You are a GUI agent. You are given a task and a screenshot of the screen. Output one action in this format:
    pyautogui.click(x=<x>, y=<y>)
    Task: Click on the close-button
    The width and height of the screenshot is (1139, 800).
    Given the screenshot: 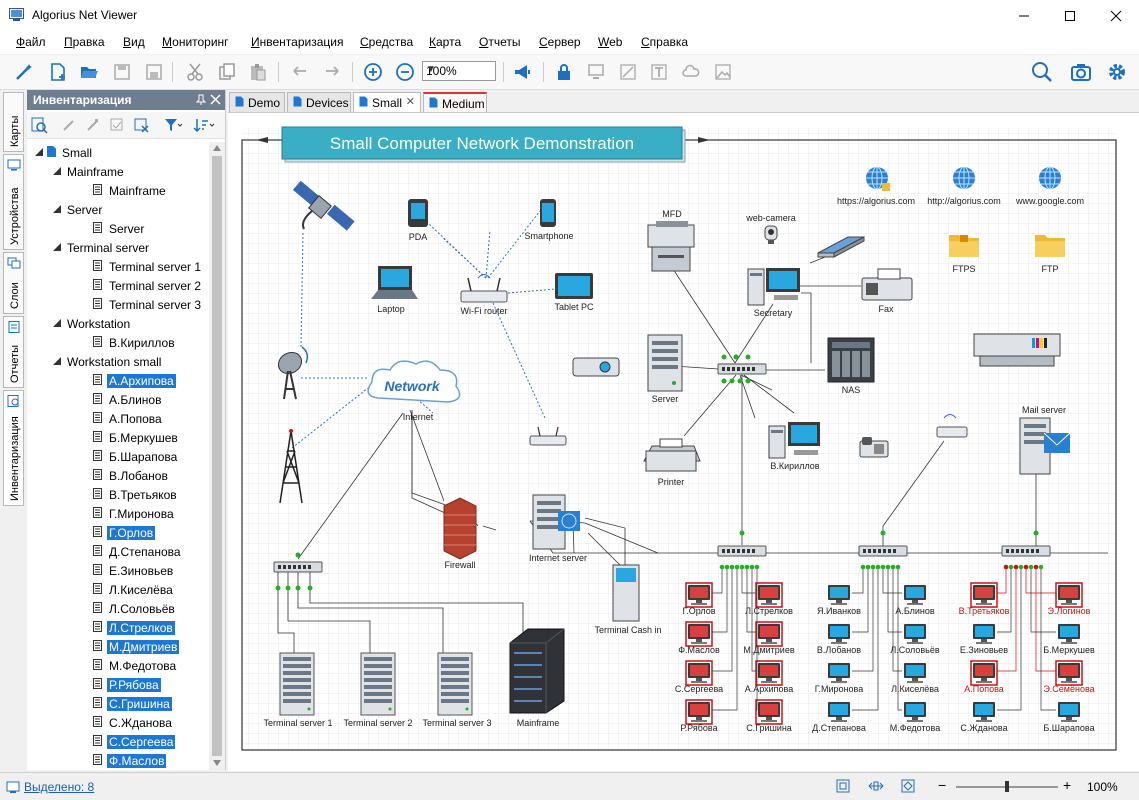 What is the action you would take?
    pyautogui.click(x=1116, y=15)
    